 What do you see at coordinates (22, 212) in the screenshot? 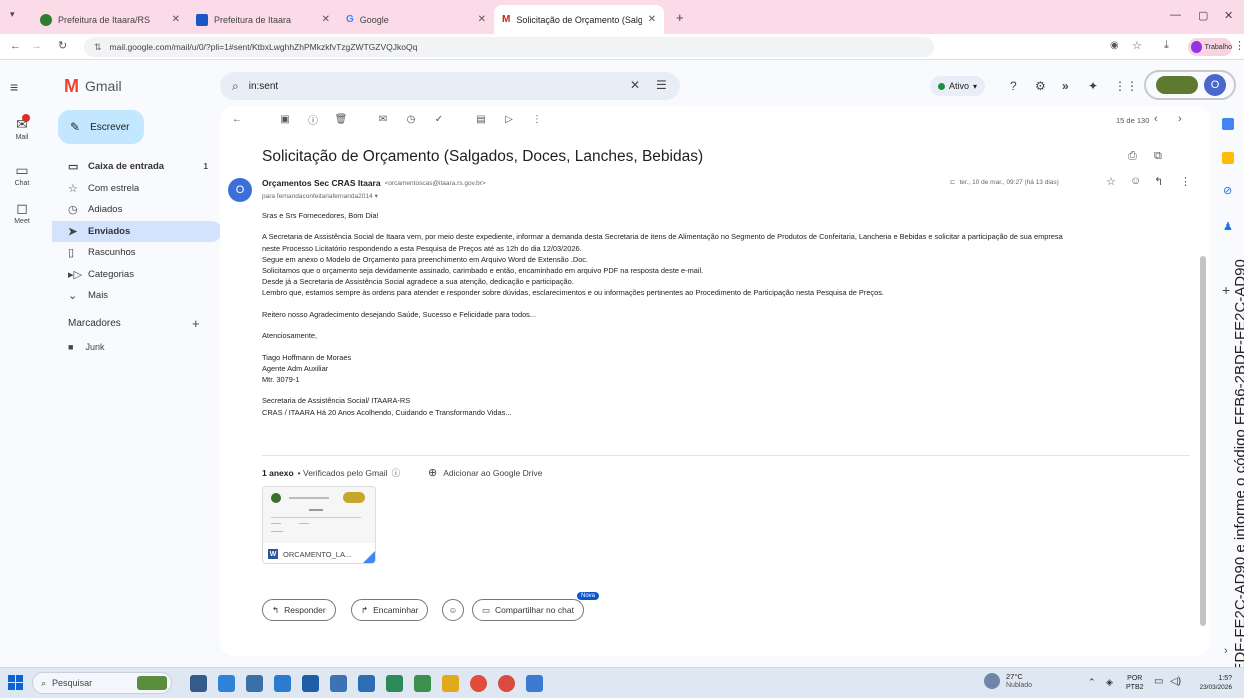
I see `rail-meet: ◻ Meet` at bounding box center [22, 212].